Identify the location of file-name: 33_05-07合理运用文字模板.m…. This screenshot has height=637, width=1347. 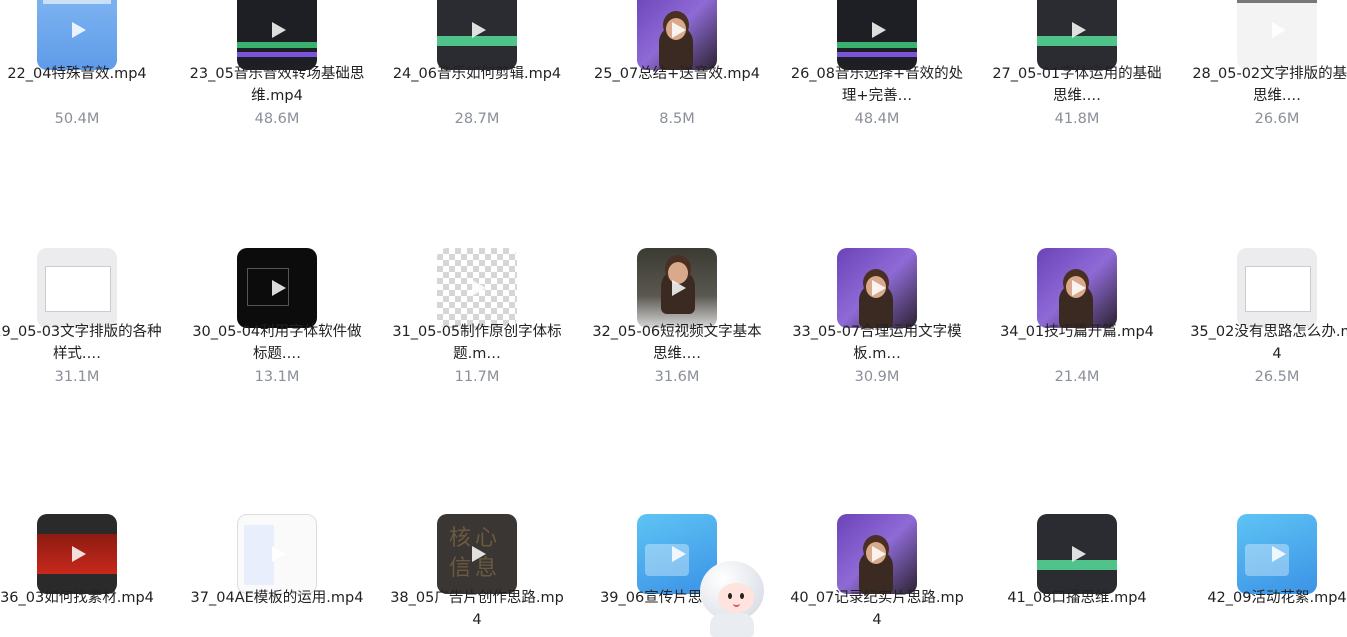
(877, 343).